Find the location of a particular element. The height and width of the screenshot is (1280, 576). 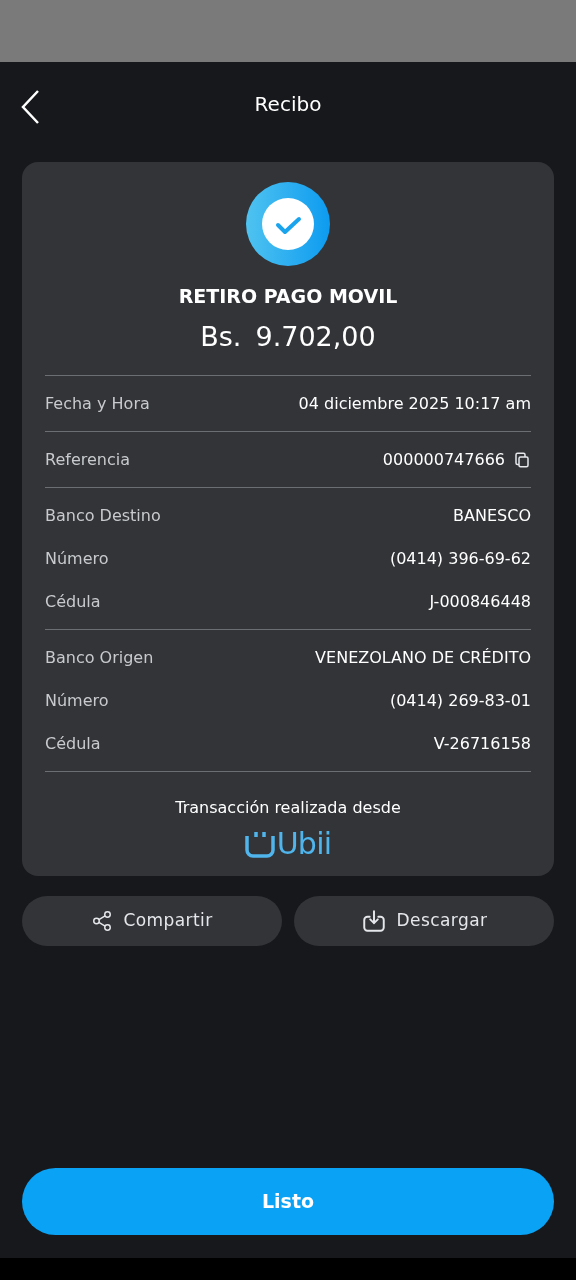

field-value: (0414) 269-83-01 is located at coordinates (460, 700).